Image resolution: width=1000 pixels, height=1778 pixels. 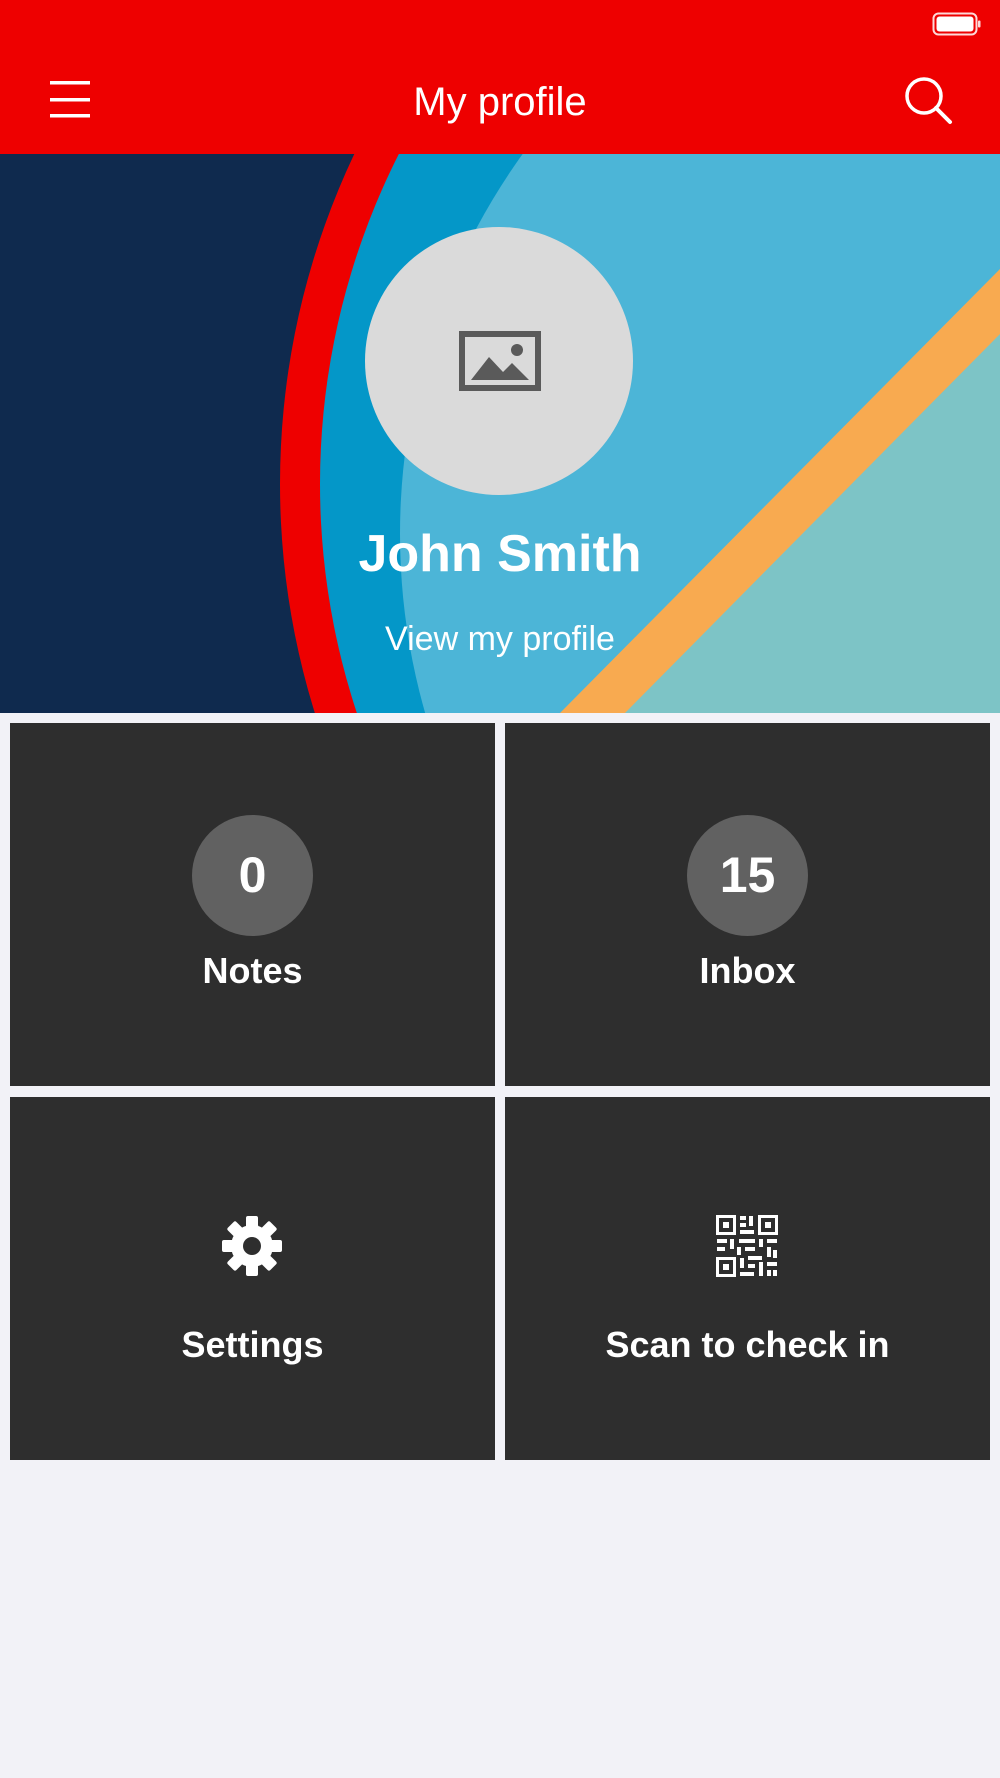 I want to click on inbox-count-badge: 15, so click(x=747, y=875).